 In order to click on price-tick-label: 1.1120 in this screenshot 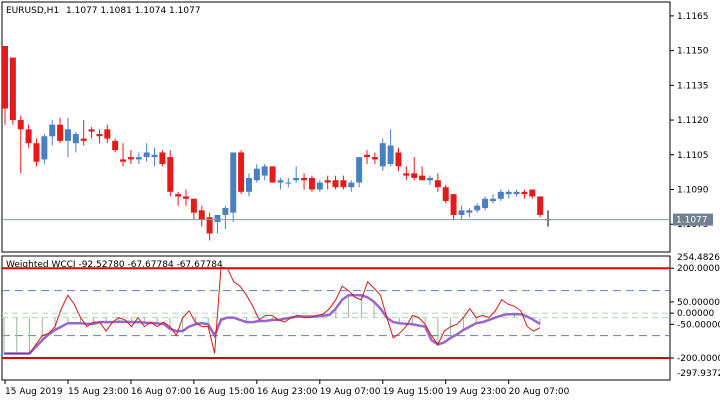, I will do `click(693, 121)`.